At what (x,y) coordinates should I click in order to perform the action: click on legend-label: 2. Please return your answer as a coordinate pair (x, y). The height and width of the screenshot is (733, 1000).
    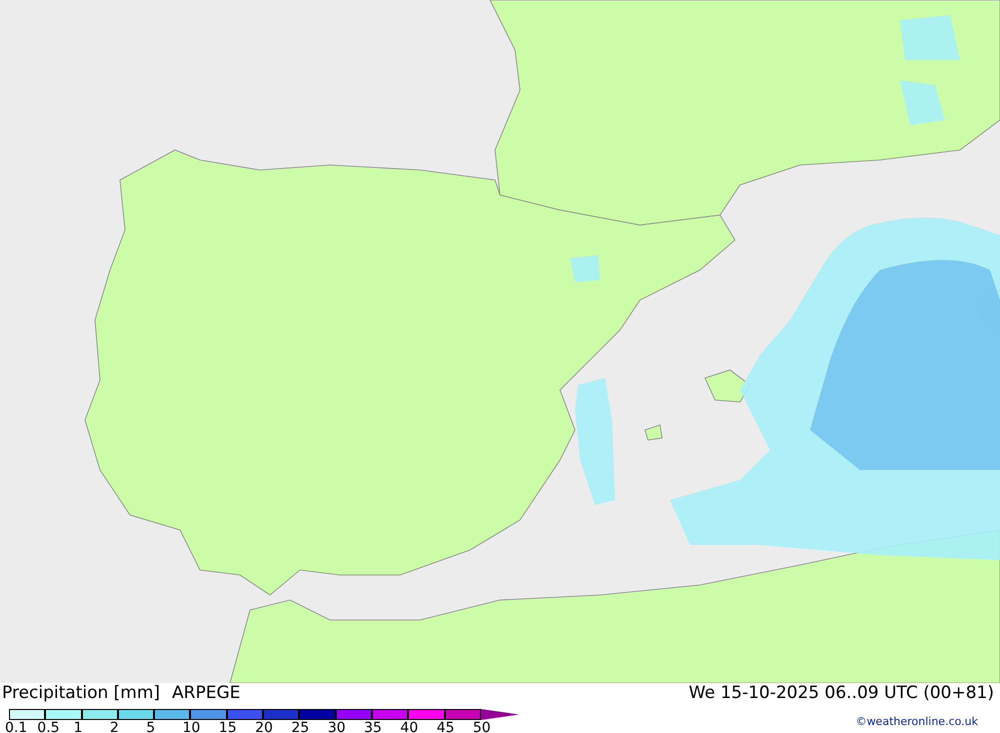
    Looking at the image, I should click on (114, 727).